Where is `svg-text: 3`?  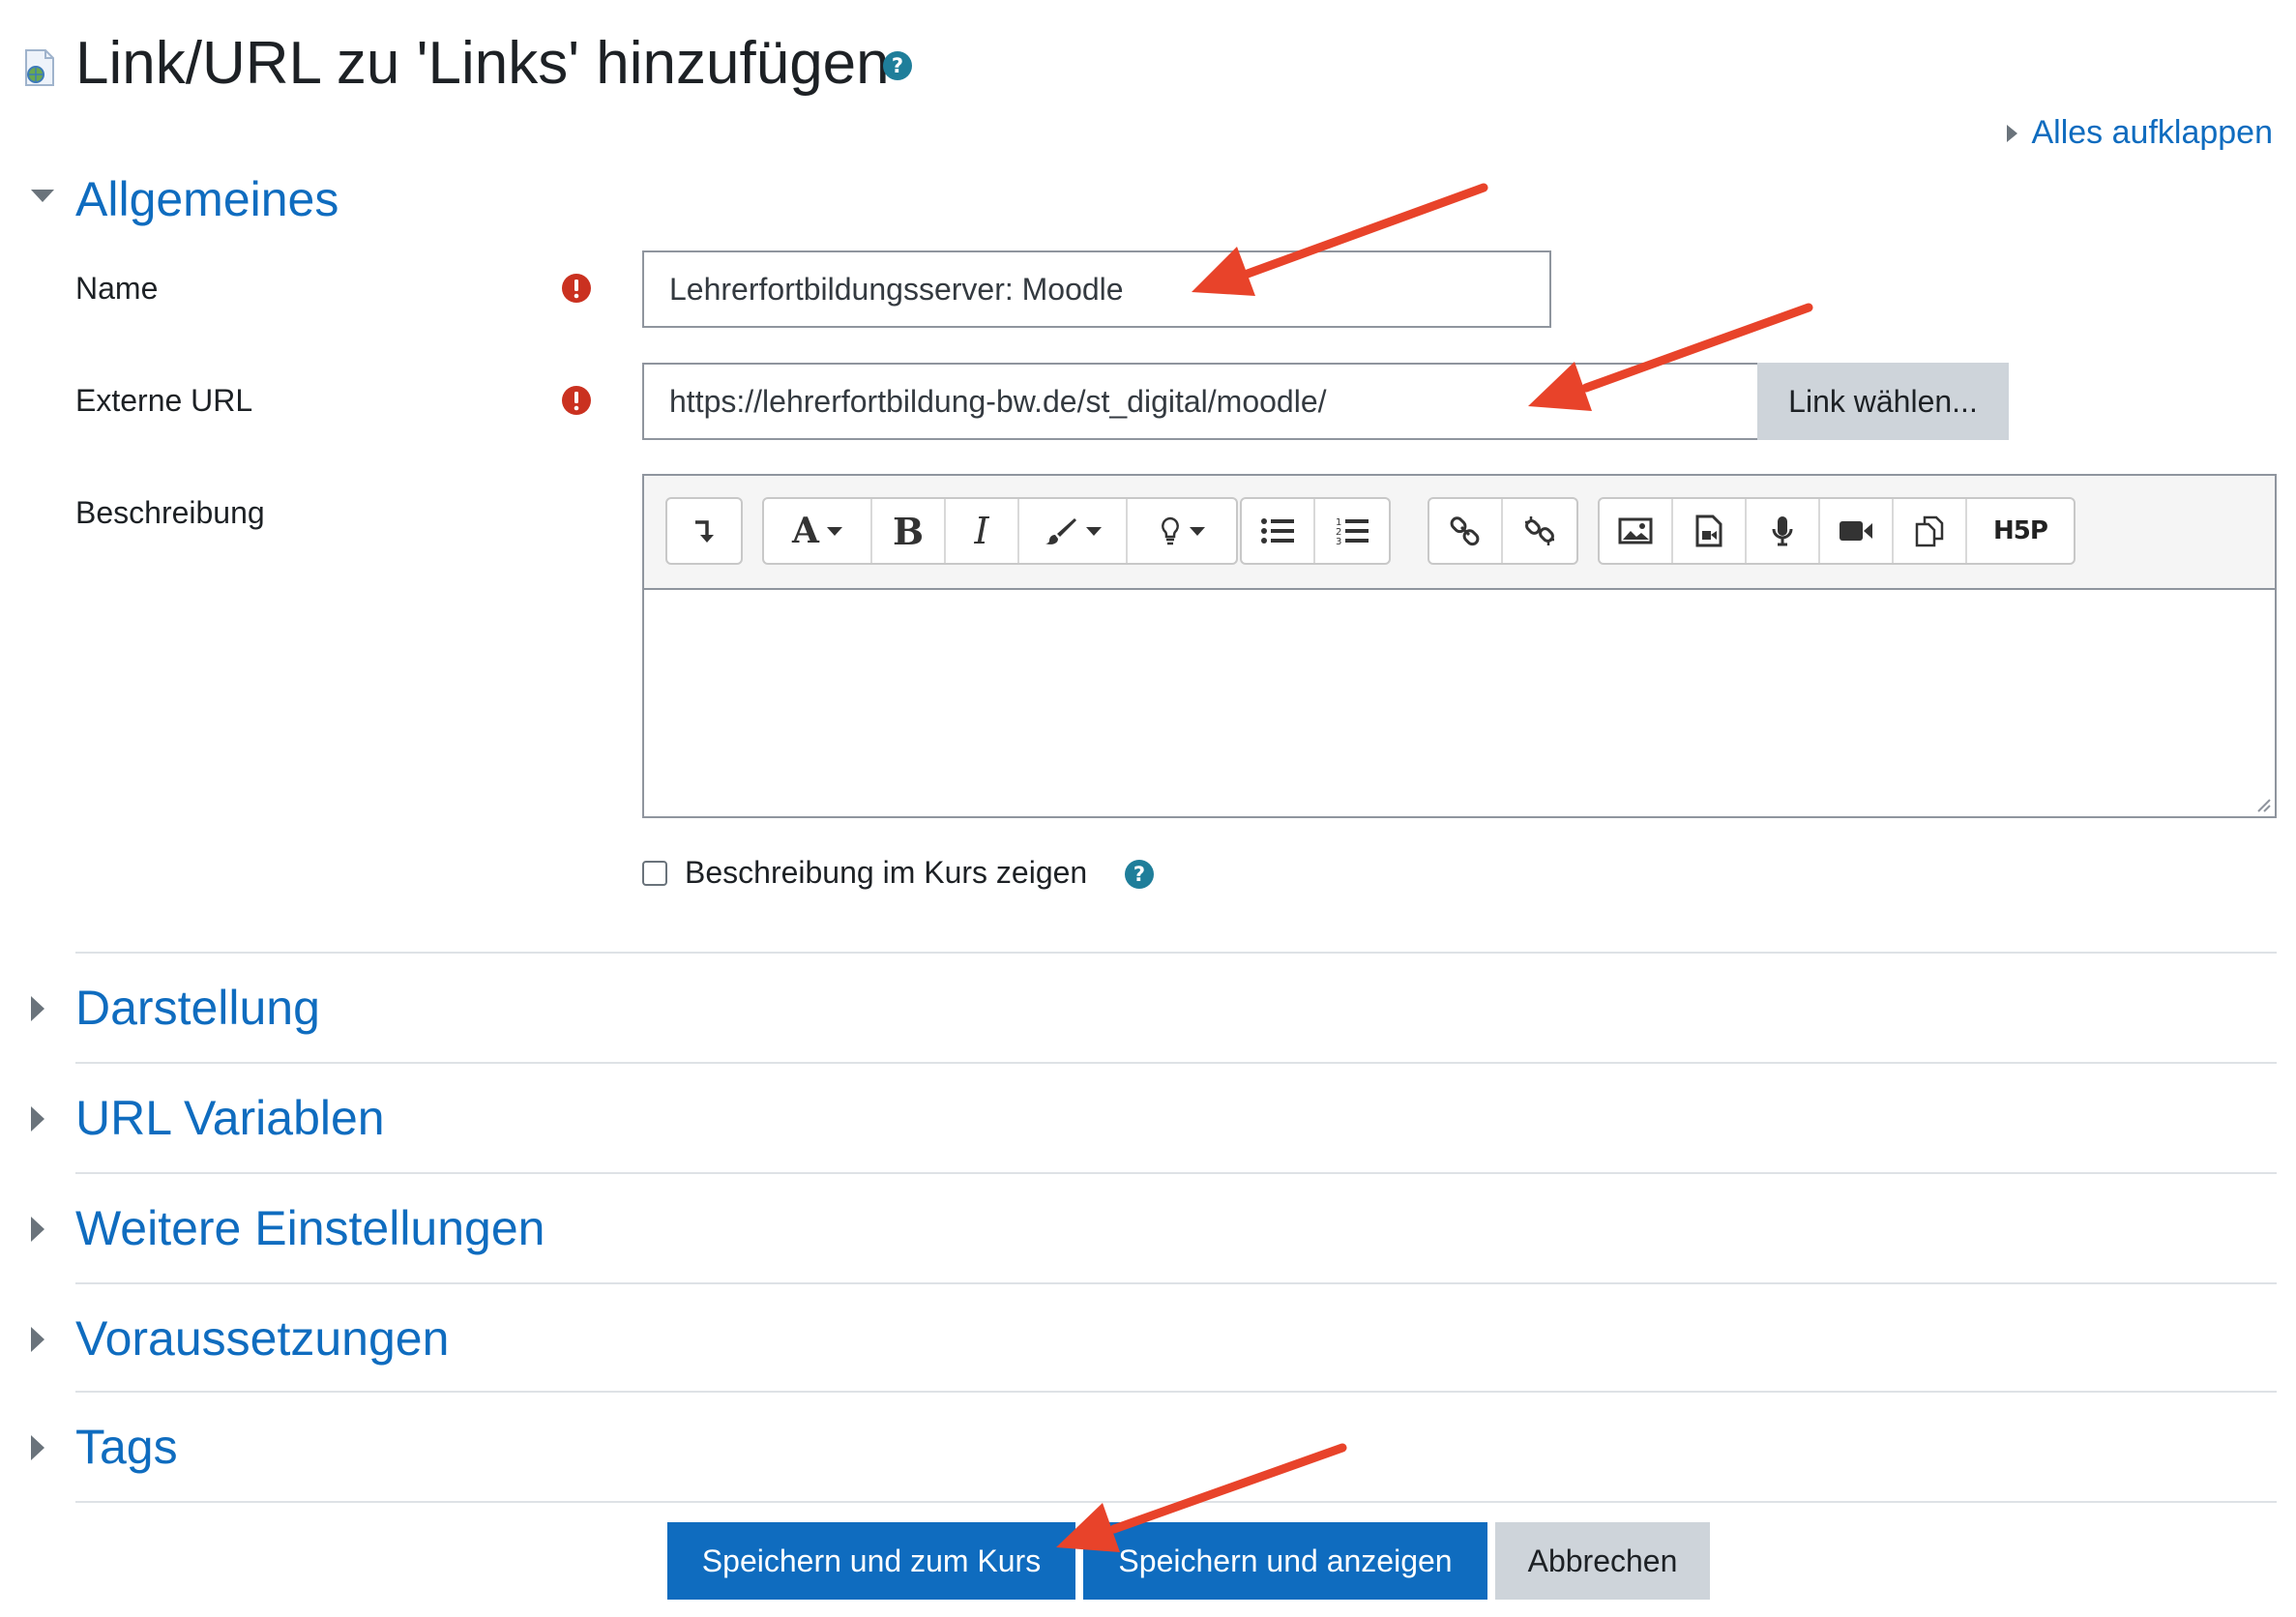
svg-text: 3 is located at coordinates (1338, 541).